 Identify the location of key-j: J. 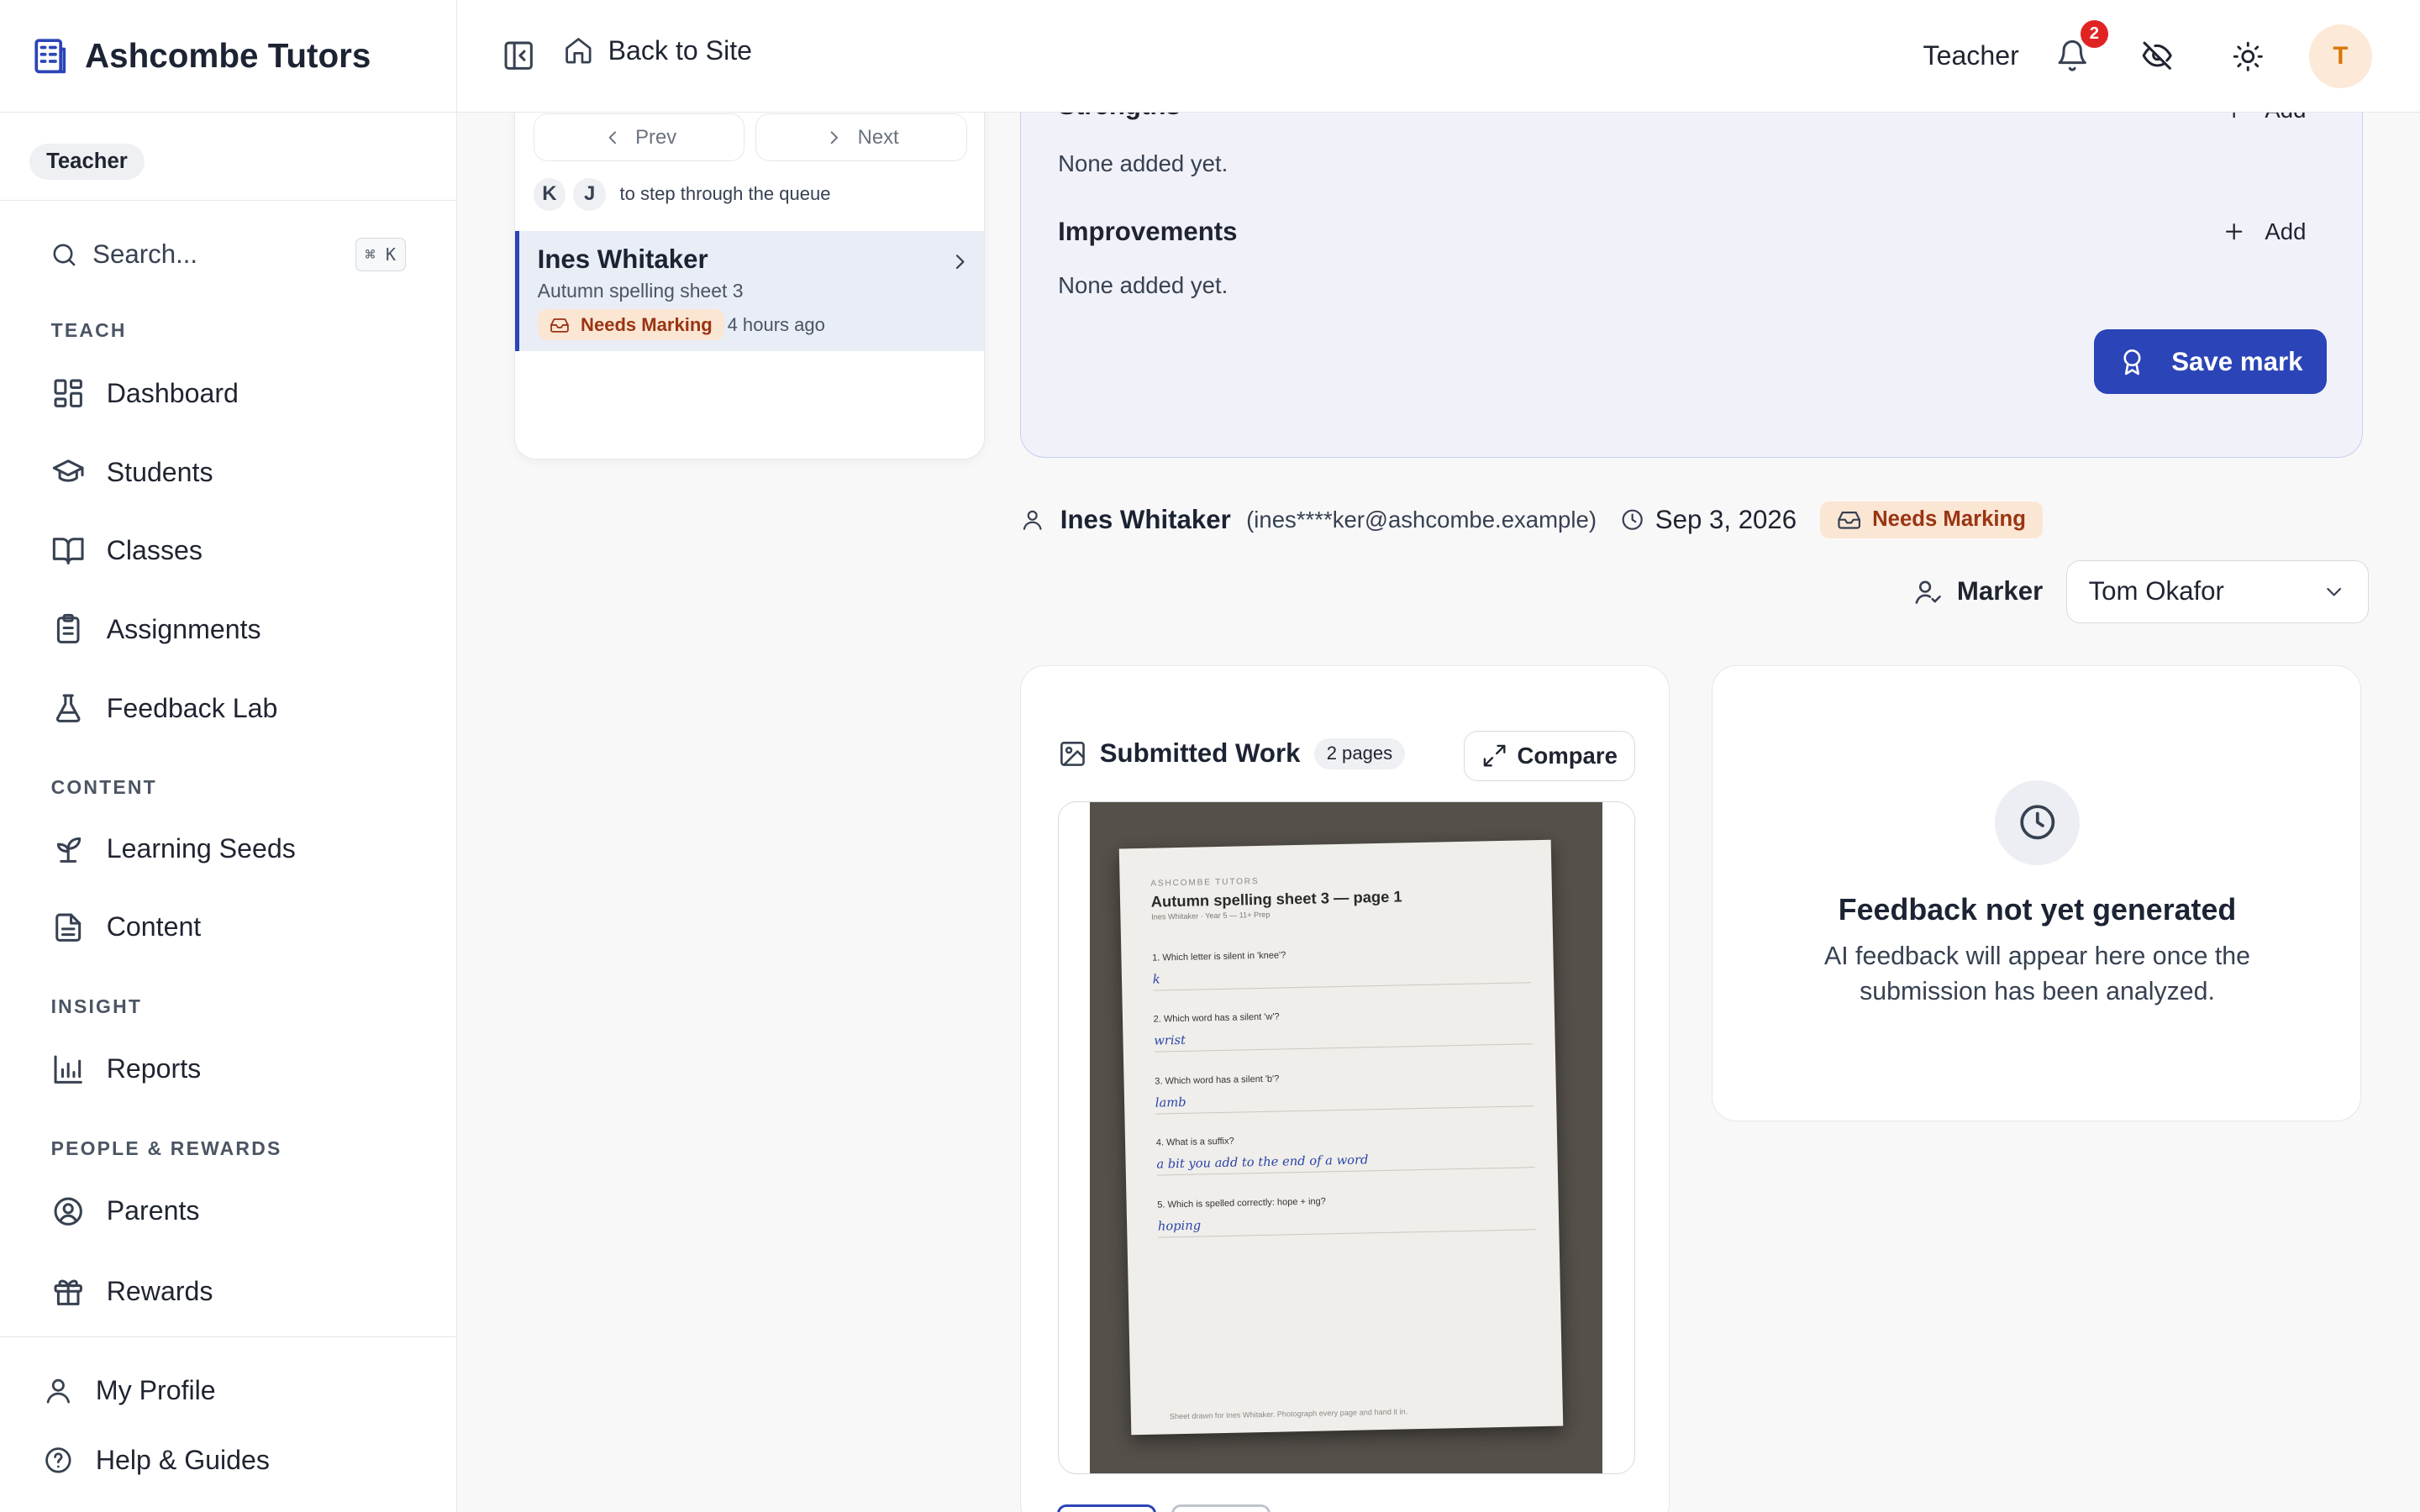
(589, 194).